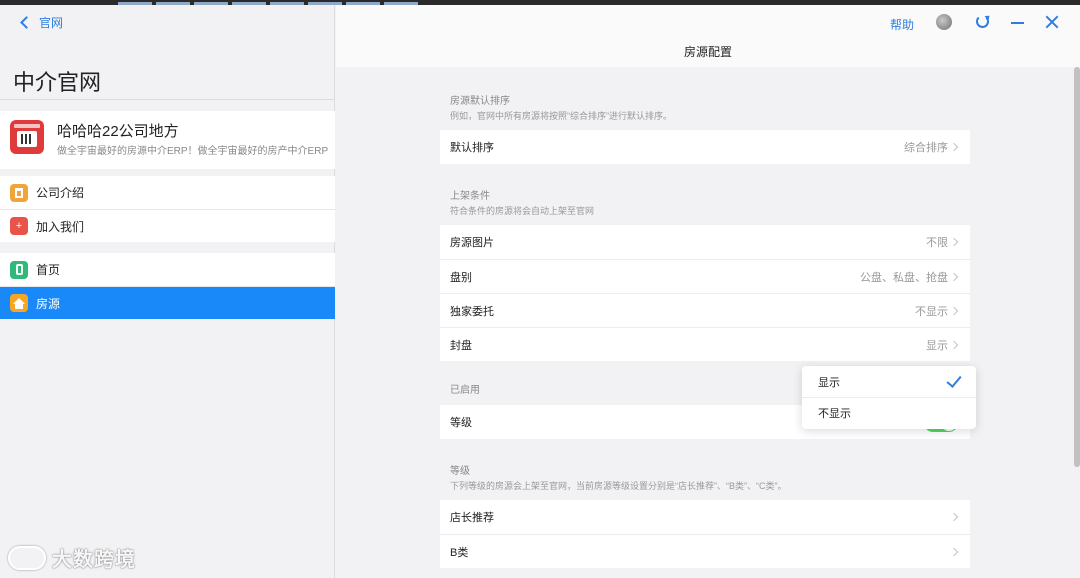 Image resolution: width=1080 pixels, height=578 pixels. What do you see at coordinates (459, 552) in the screenshot?
I see `row-label: B类` at bounding box center [459, 552].